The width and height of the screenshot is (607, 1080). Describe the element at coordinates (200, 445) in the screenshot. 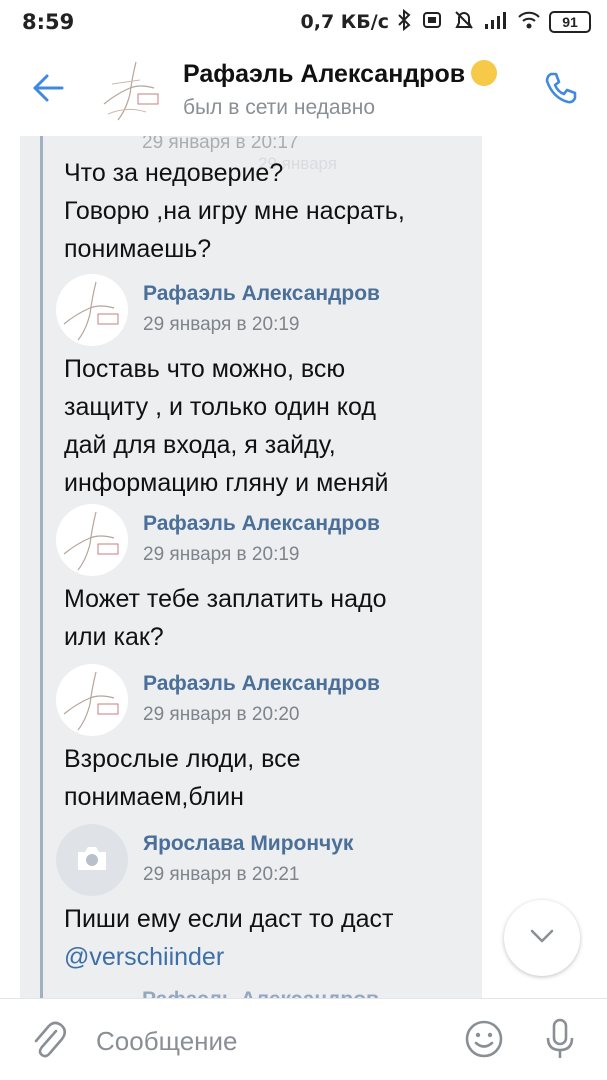

I see `message-line: дай для входа, я зайду,` at that location.